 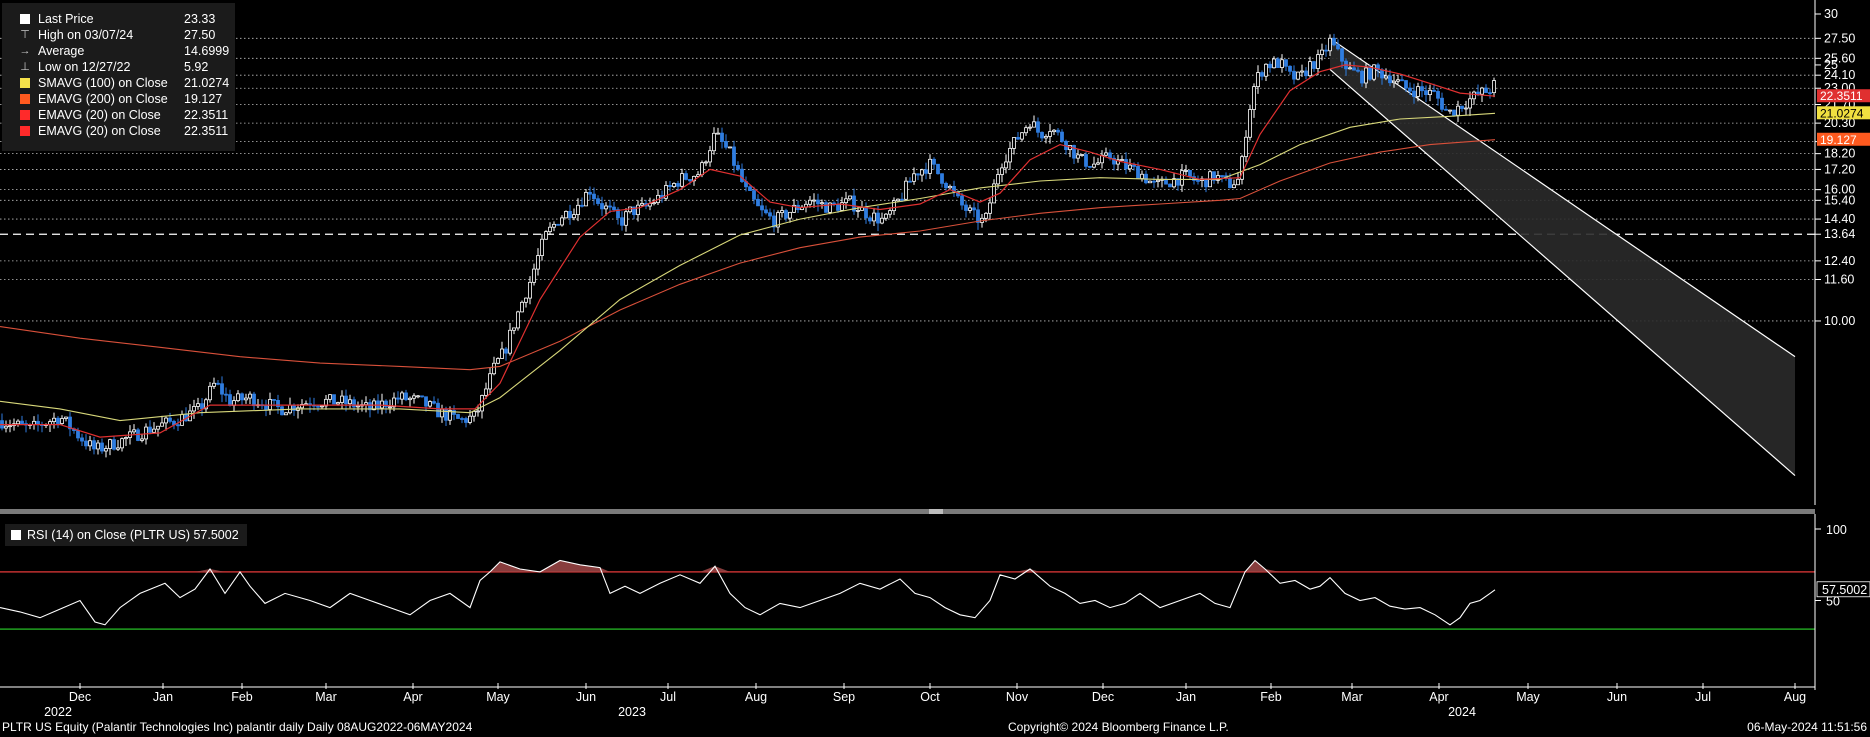 What do you see at coordinates (118, 51) in the screenshot?
I see `legend-row: → Average 14.6999` at bounding box center [118, 51].